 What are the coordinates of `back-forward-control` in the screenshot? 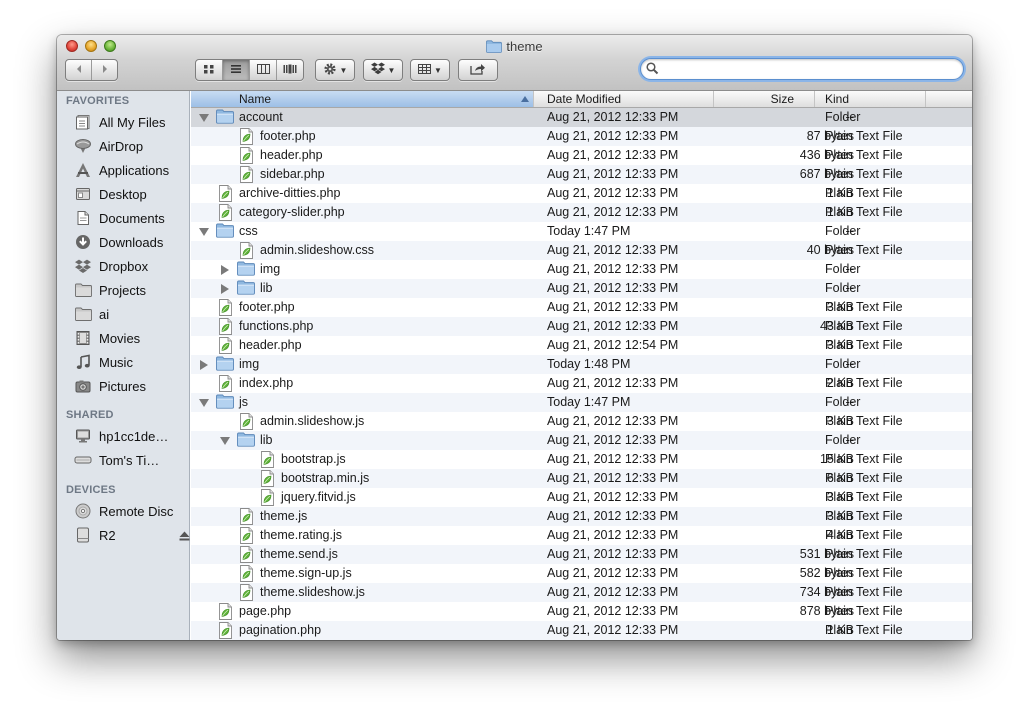 It's located at (91, 70).